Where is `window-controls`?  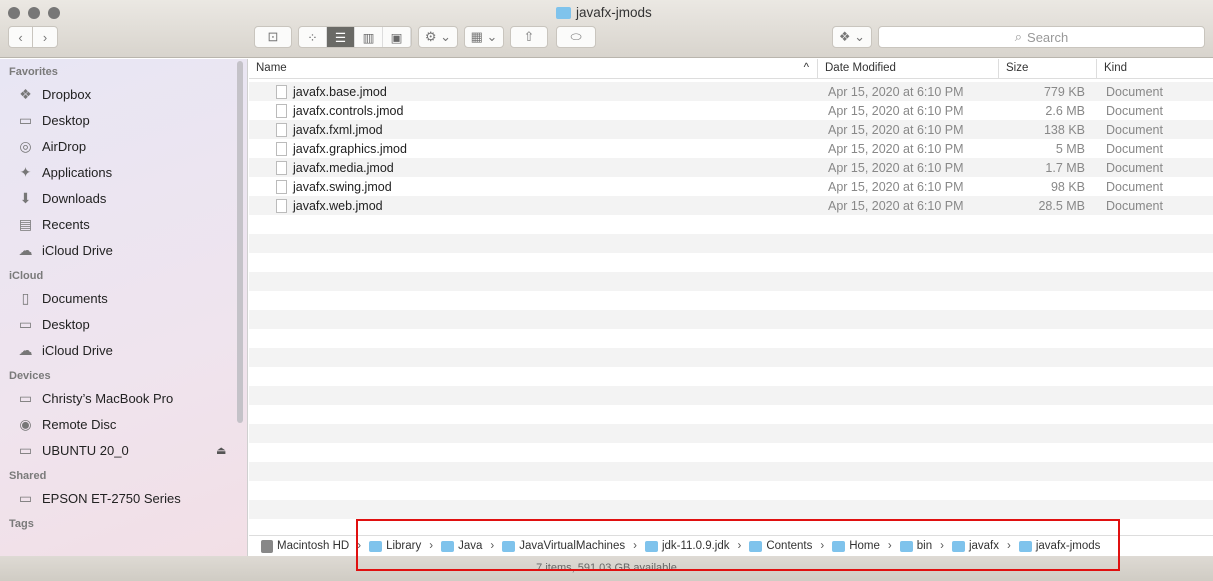
window-controls is located at coordinates (34, 13).